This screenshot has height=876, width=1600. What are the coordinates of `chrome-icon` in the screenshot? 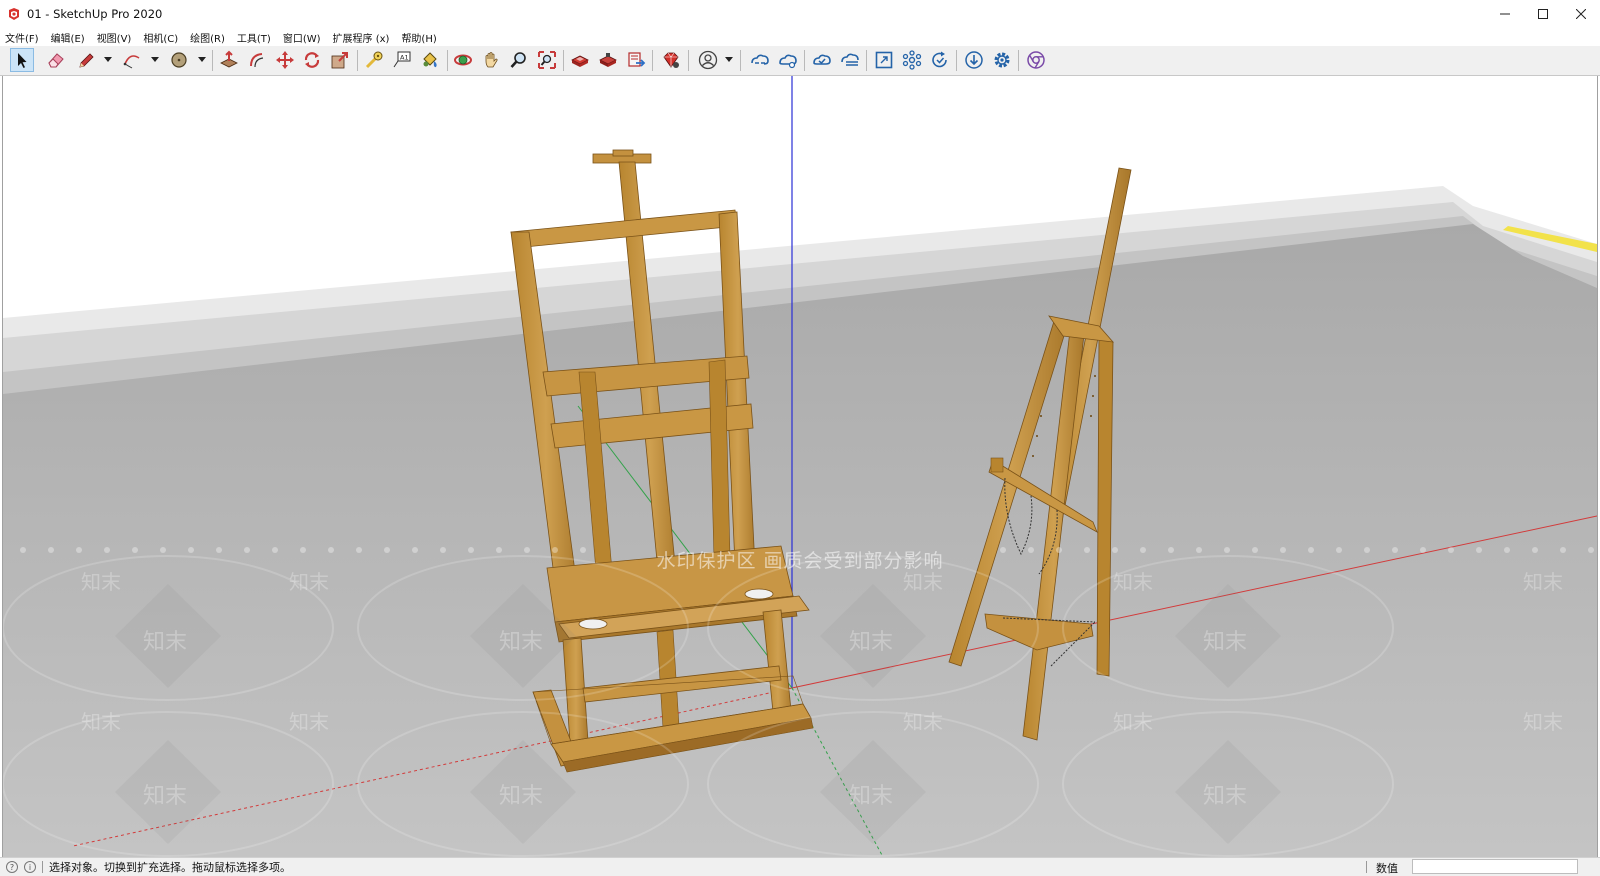 It's located at (1036, 60).